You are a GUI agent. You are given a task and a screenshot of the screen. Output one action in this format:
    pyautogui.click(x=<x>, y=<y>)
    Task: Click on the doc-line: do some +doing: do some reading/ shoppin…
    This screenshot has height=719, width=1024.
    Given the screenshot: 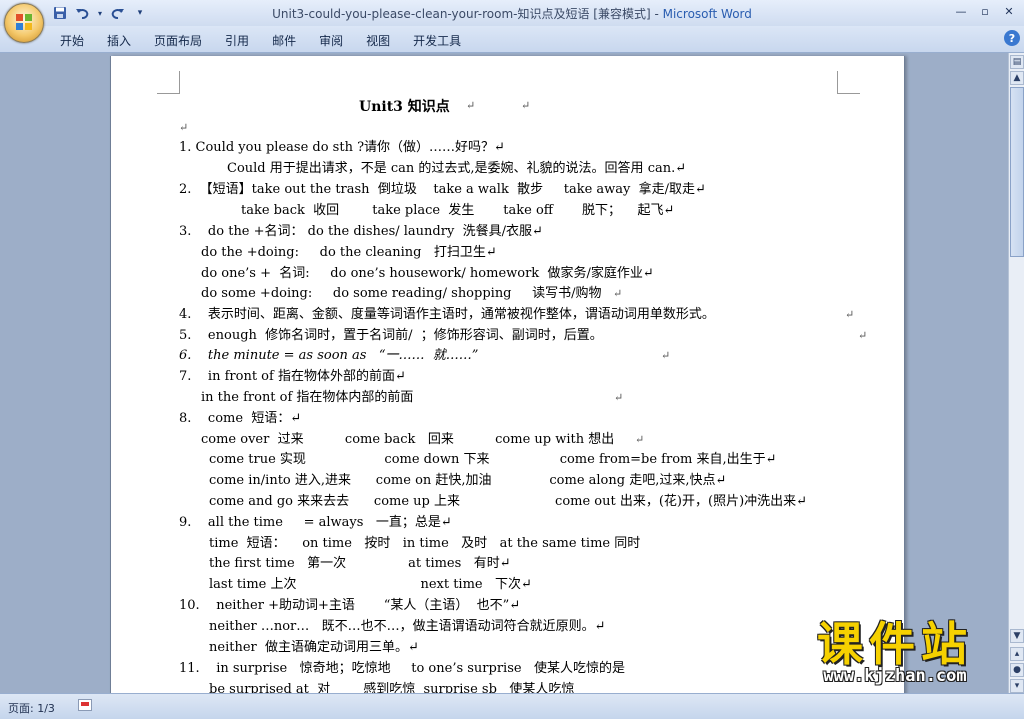 What is the action you would take?
    pyautogui.click(x=401, y=293)
    